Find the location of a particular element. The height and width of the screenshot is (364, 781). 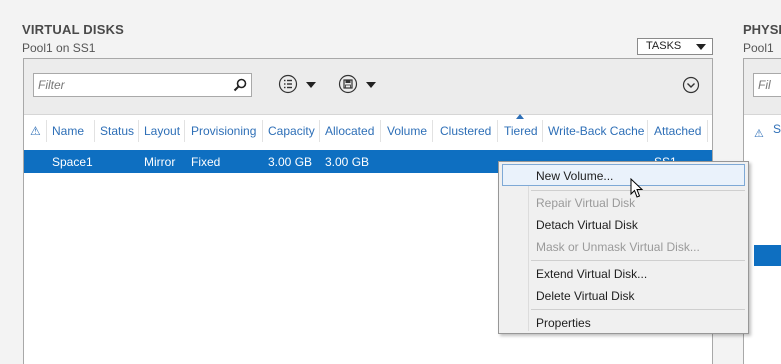

menu-item-delete-virtual-disk: Delete Virtual Disk is located at coordinates (585, 296).